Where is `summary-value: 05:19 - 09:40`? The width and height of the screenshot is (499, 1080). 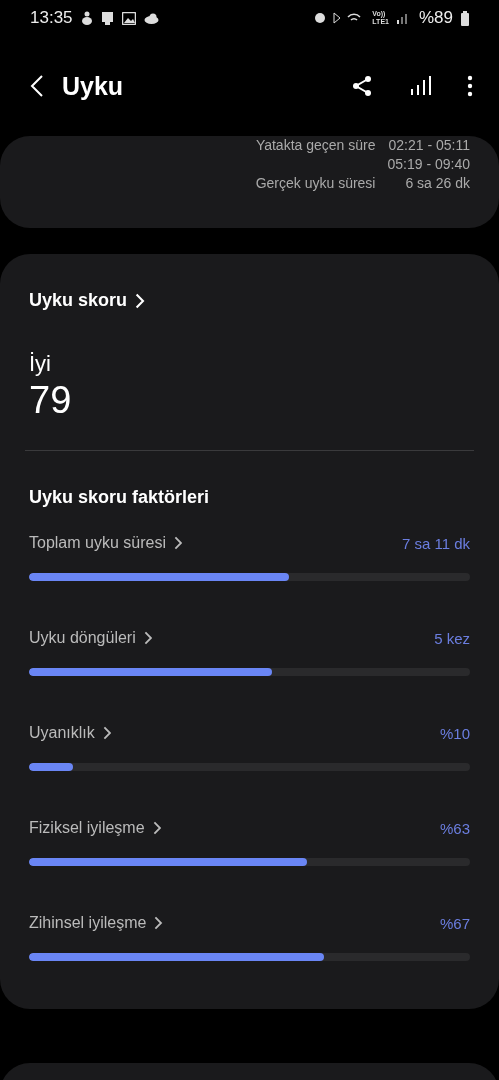 summary-value: 05:19 - 09:40 is located at coordinates (428, 164).